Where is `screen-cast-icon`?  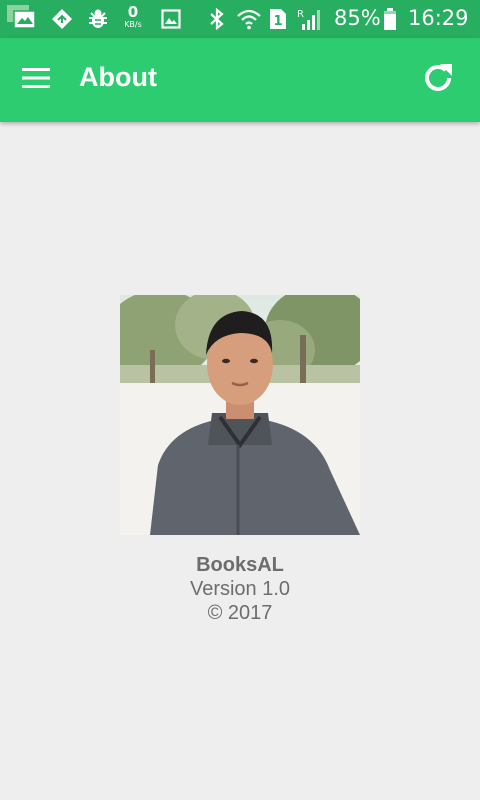 screen-cast-icon is located at coordinates (21, 17).